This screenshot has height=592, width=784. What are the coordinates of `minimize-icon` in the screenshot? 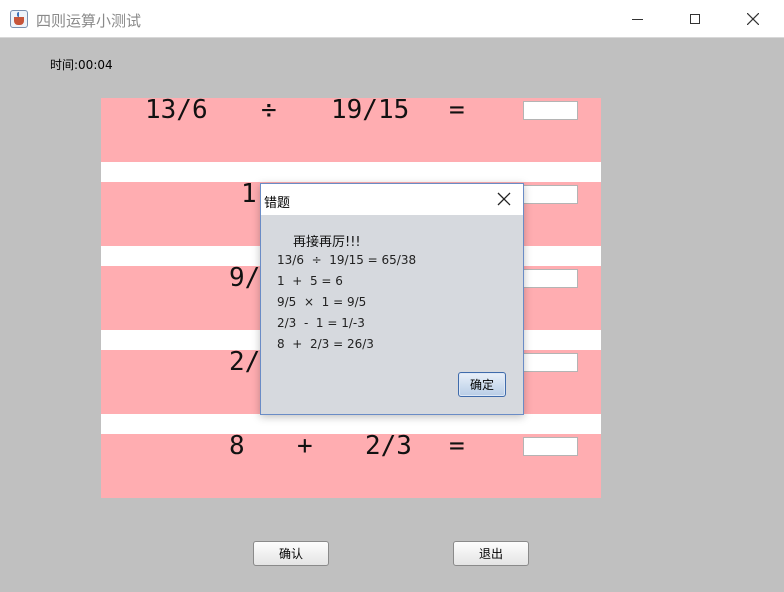 It's located at (637, 19).